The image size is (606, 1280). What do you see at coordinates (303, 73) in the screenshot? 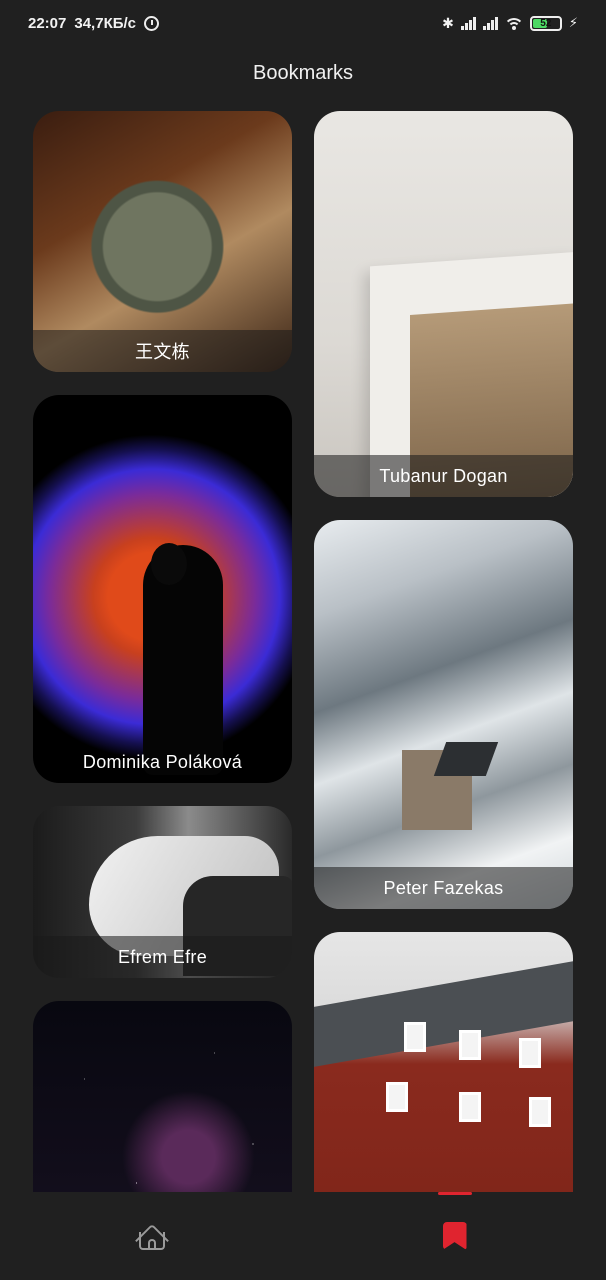
I see `page-title: Bookmarks` at bounding box center [303, 73].